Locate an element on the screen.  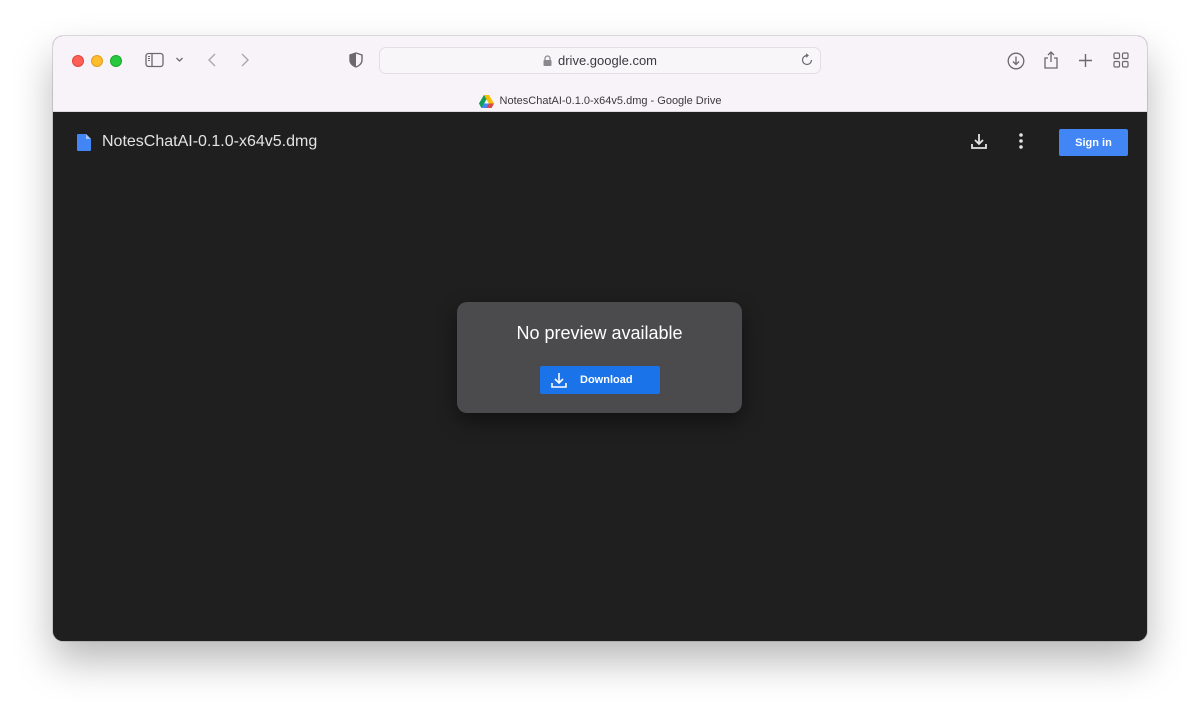
back-button is located at coordinates (212, 60).